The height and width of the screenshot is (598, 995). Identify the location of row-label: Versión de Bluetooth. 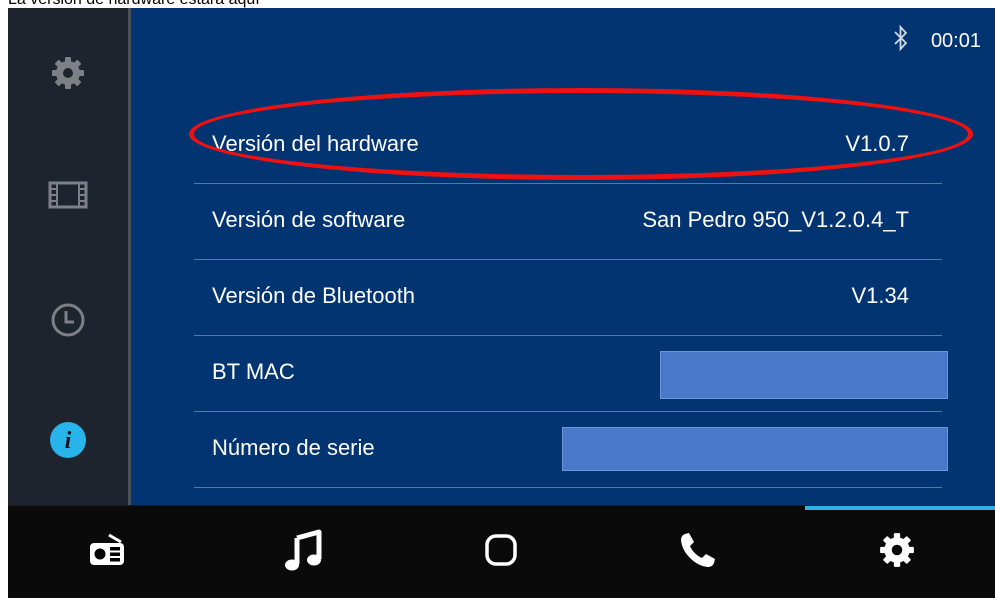
(314, 295).